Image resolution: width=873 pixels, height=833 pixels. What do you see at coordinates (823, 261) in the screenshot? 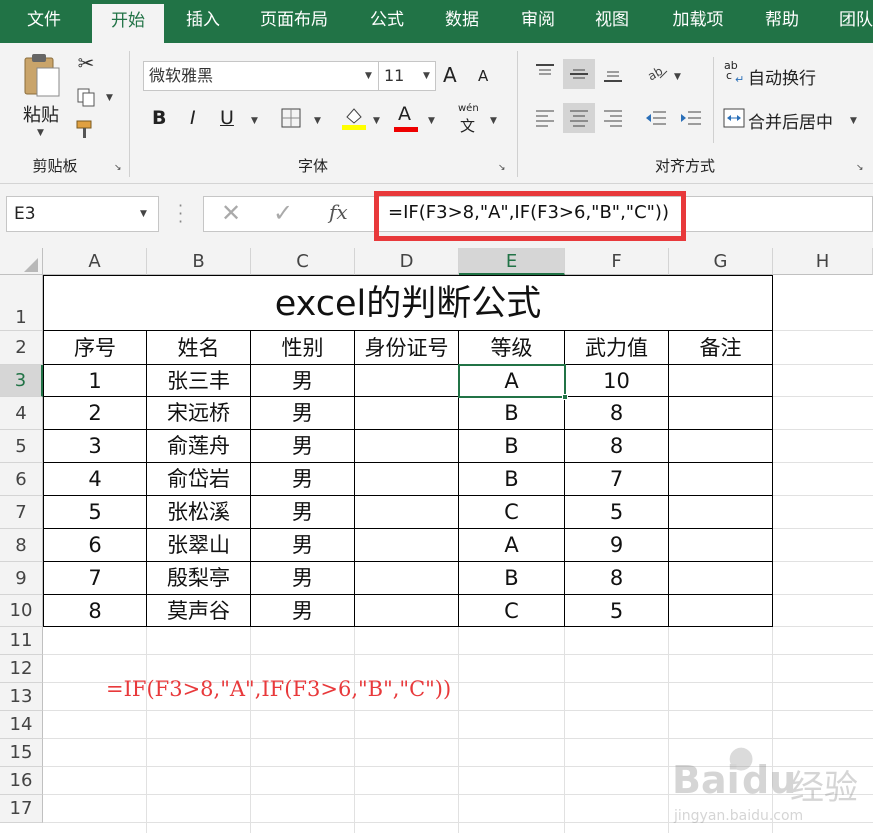
I see `column-header-H: H` at bounding box center [823, 261].